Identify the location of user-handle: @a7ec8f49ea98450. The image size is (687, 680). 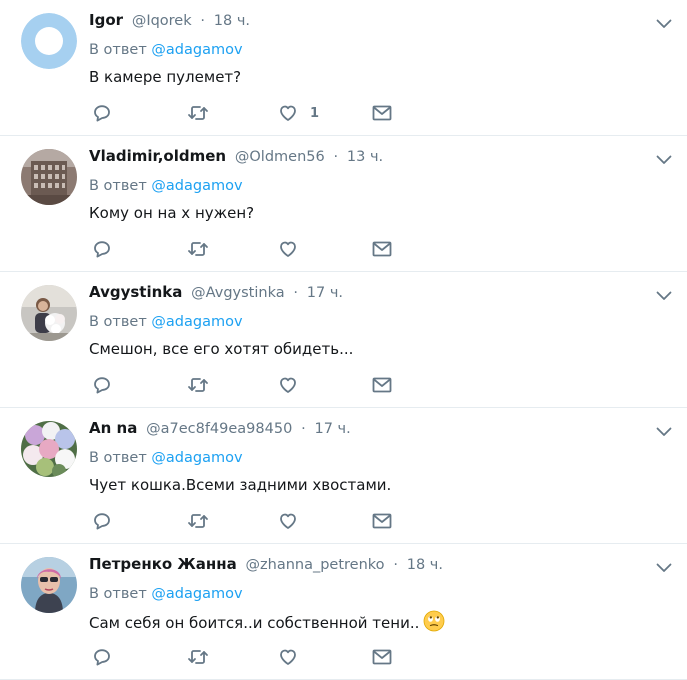
(219, 429).